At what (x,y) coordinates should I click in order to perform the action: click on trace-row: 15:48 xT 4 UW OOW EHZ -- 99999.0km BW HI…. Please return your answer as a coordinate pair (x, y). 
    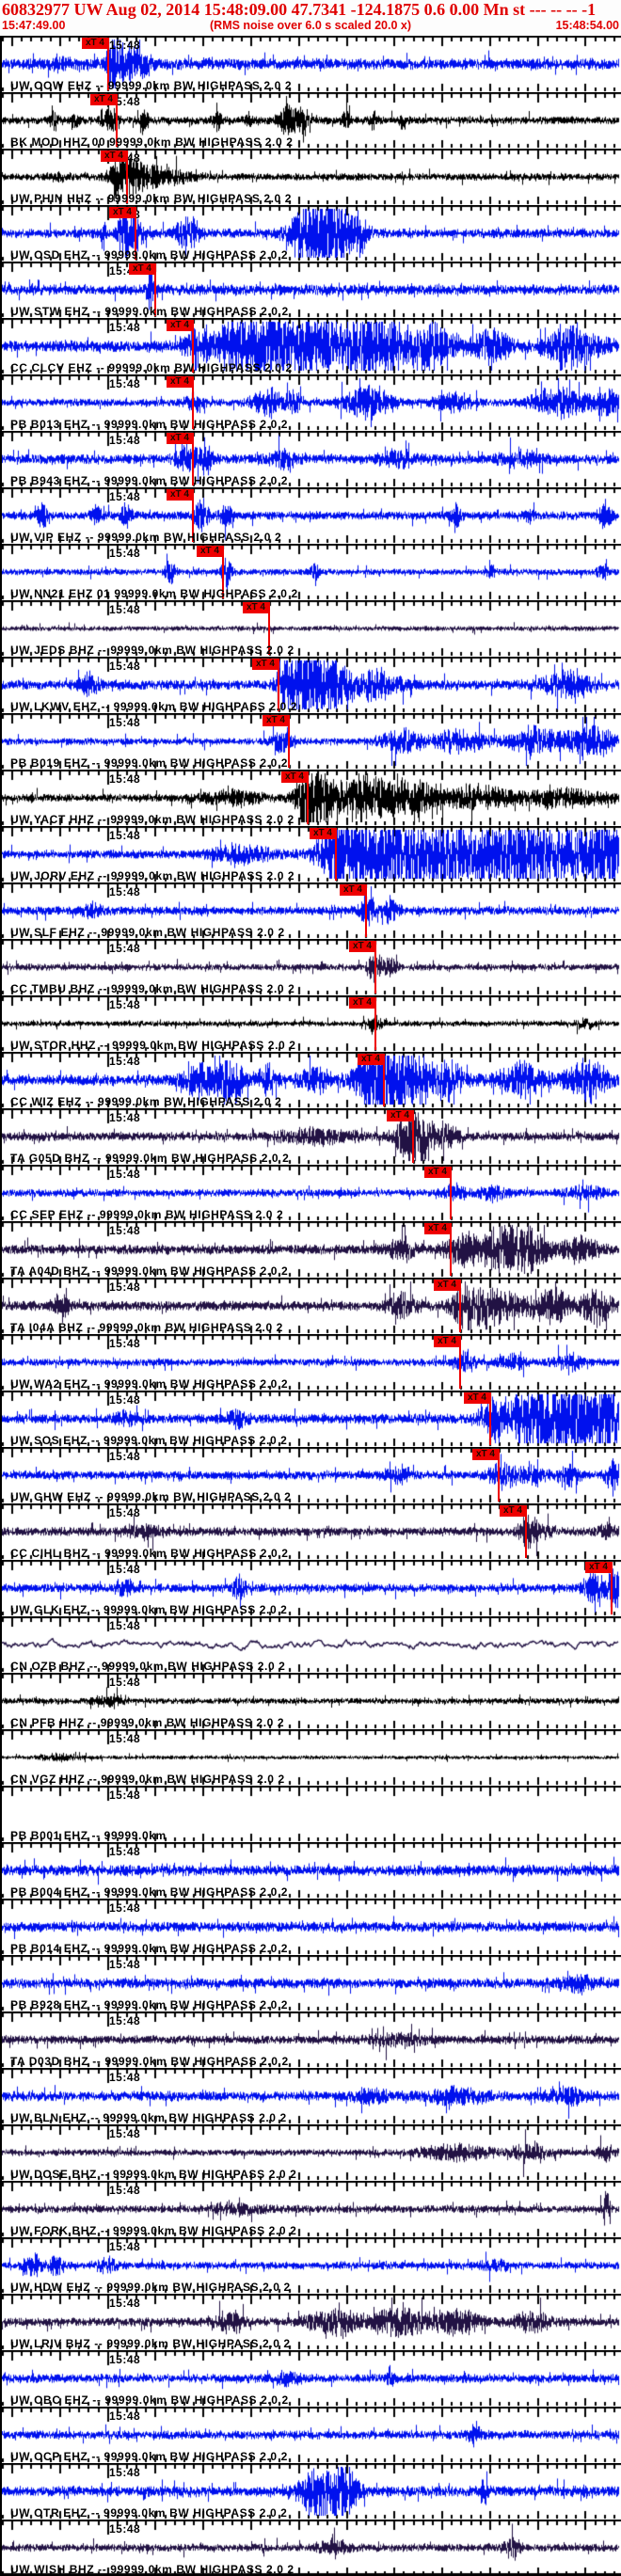
    Looking at the image, I should click on (311, 64).